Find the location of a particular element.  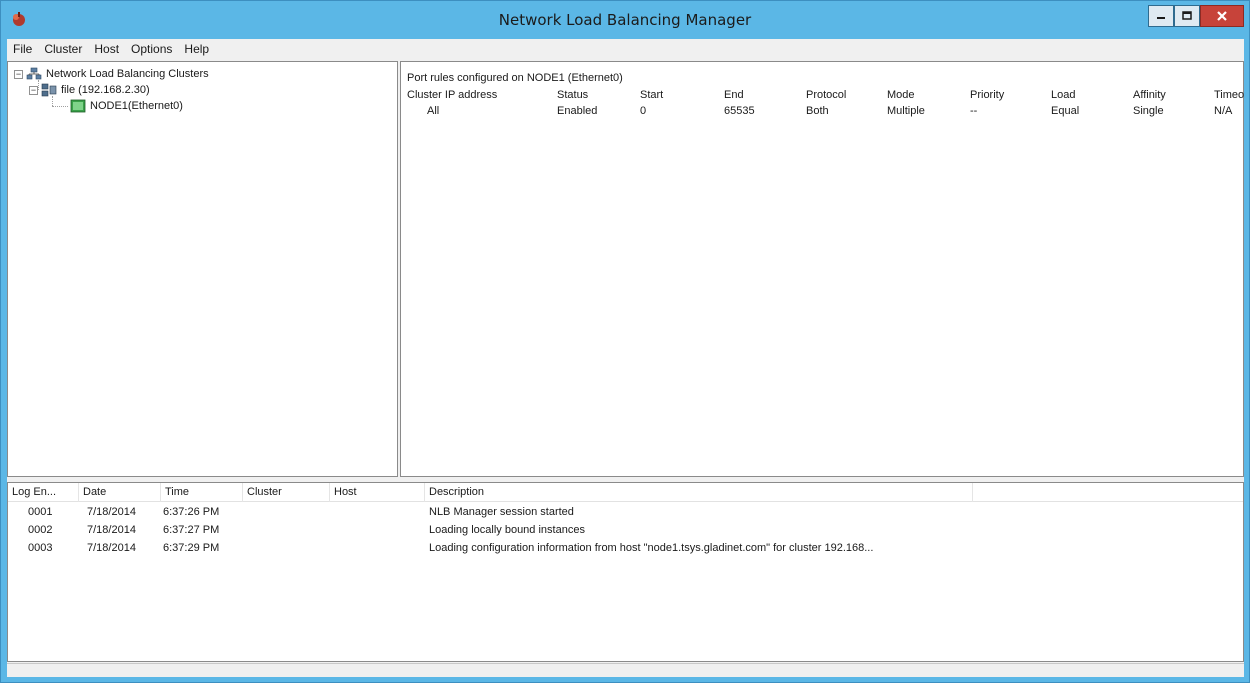

column-header: Protocol is located at coordinates (844, 95).